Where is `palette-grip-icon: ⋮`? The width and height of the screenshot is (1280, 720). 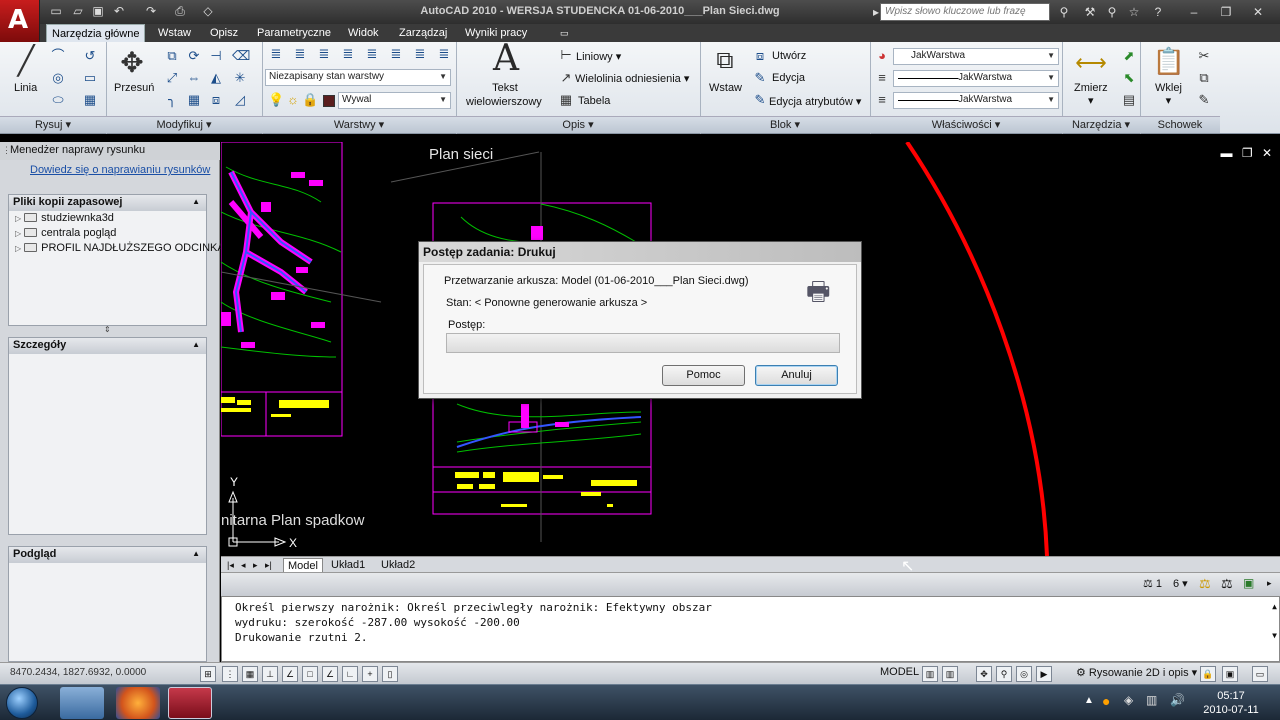 palette-grip-icon: ⋮ is located at coordinates (6, 150).